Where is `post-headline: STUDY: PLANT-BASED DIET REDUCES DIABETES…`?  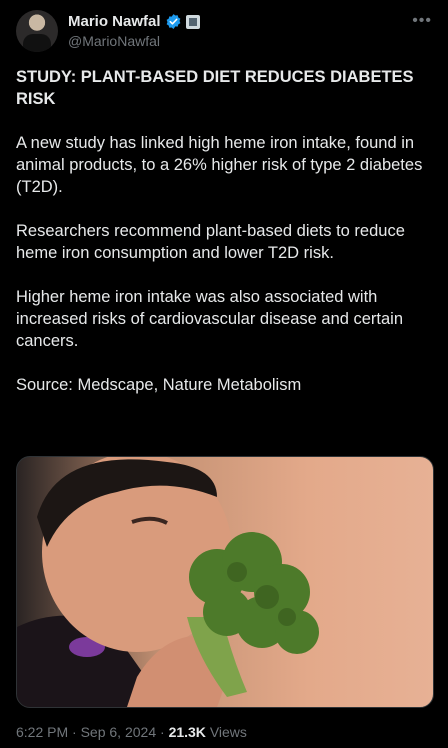 post-headline: STUDY: PLANT-BASED DIET REDUCES DIABETES… is located at coordinates (215, 88).